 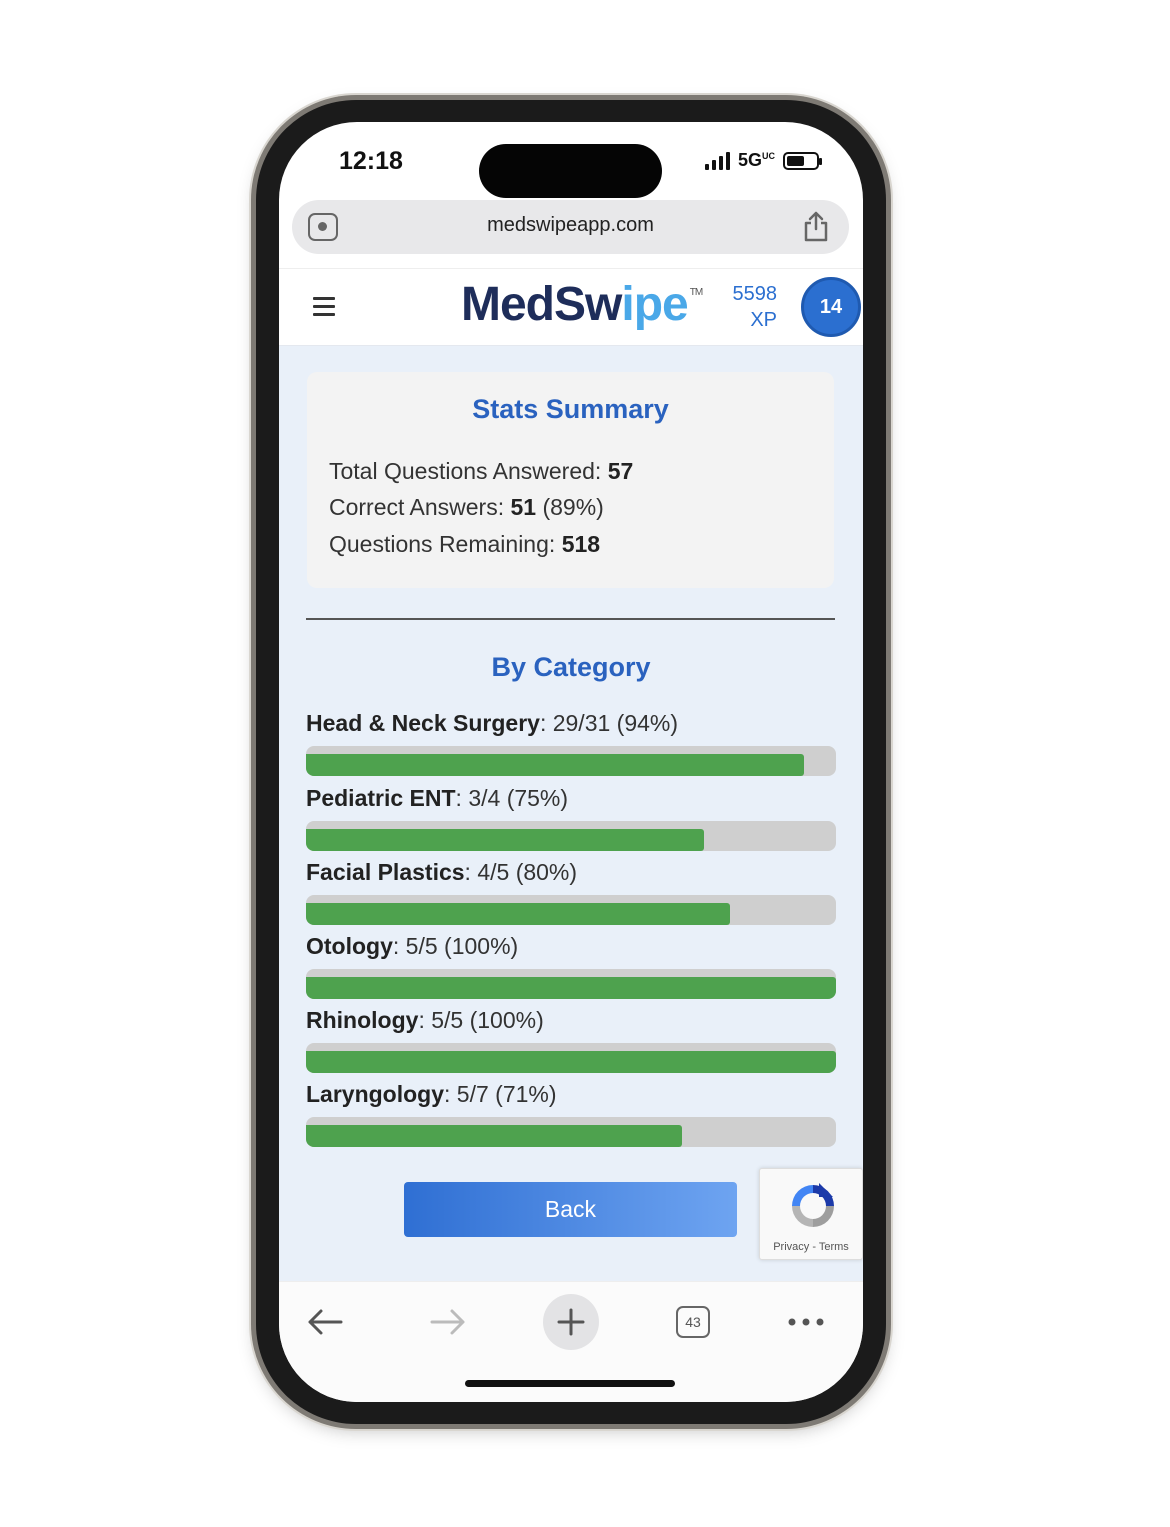 I want to click on url-text: medswipeapp.com, so click(x=570, y=225).